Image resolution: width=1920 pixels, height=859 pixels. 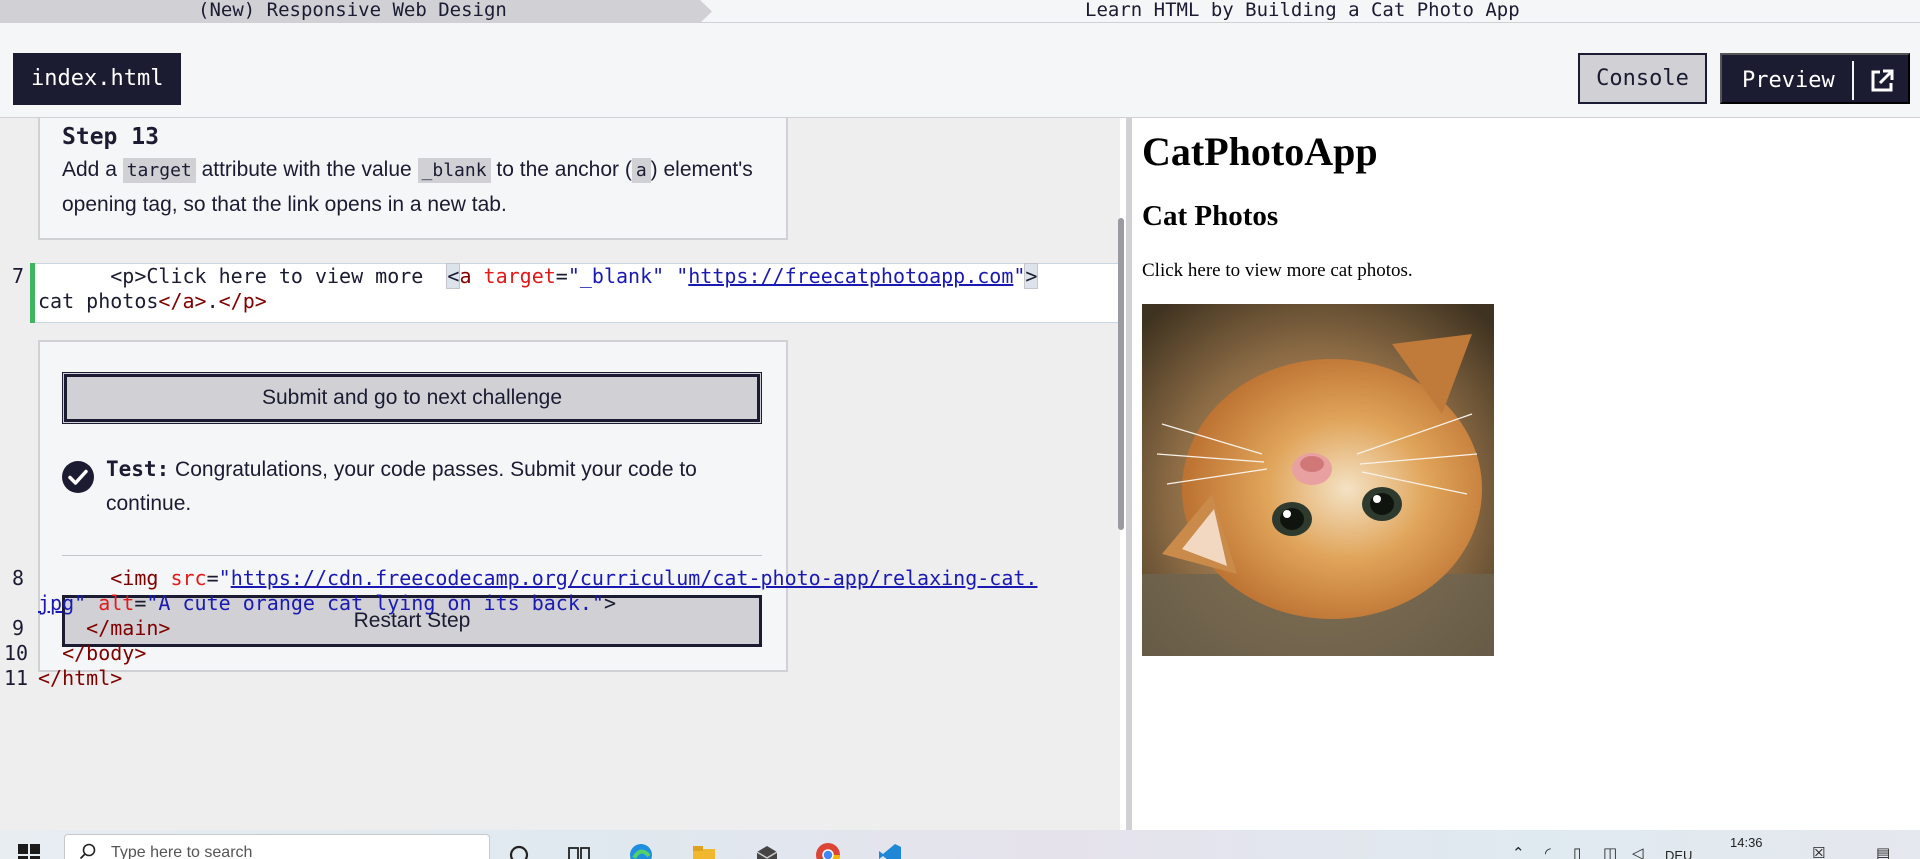 What do you see at coordinates (641, 850) in the screenshot?
I see `edge-browser-icon` at bounding box center [641, 850].